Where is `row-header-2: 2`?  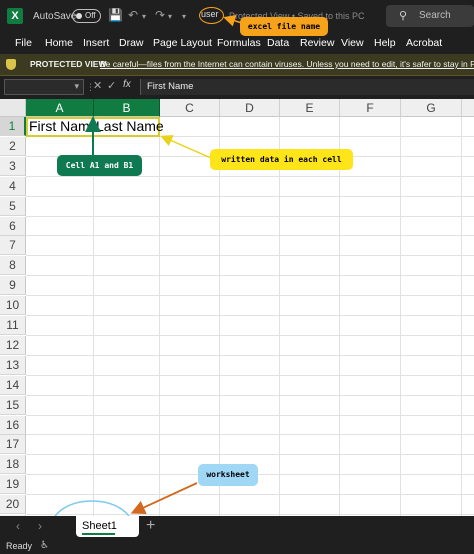 row-header-2: 2 is located at coordinates (13, 146).